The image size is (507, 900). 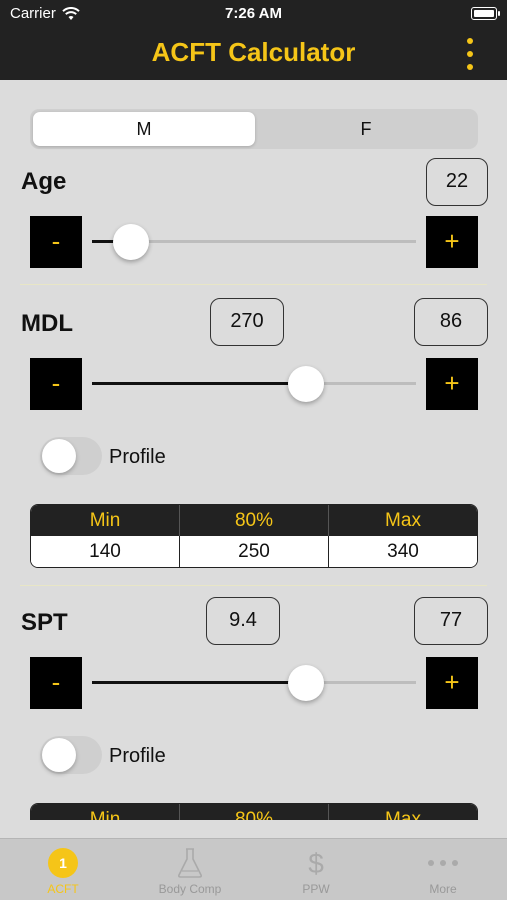 What do you see at coordinates (144, 129) in the screenshot?
I see `gender-option-male: M` at bounding box center [144, 129].